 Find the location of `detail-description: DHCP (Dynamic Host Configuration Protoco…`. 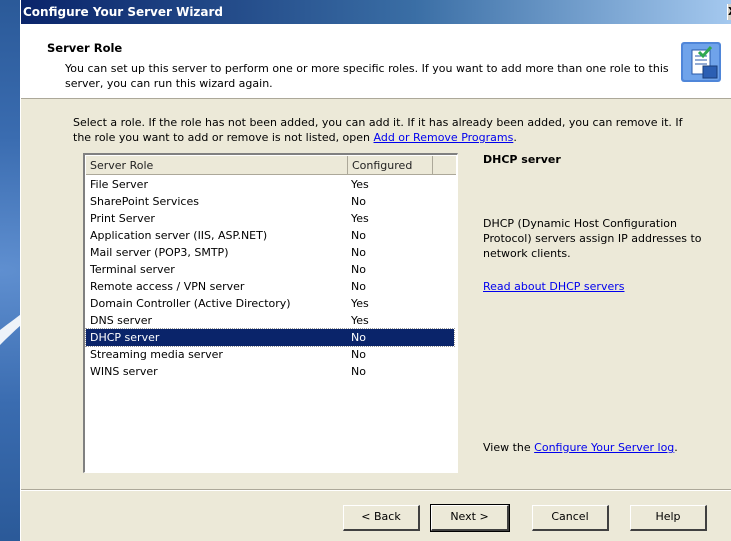

detail-description: DHCP (Dynamic Host Configuration Protoco… is located at coordinates (592, 238).